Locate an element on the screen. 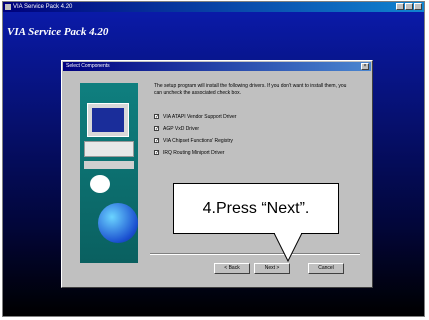 The image size is (429, 320). callout-pointer-icon is located at coordinates (288, 248).